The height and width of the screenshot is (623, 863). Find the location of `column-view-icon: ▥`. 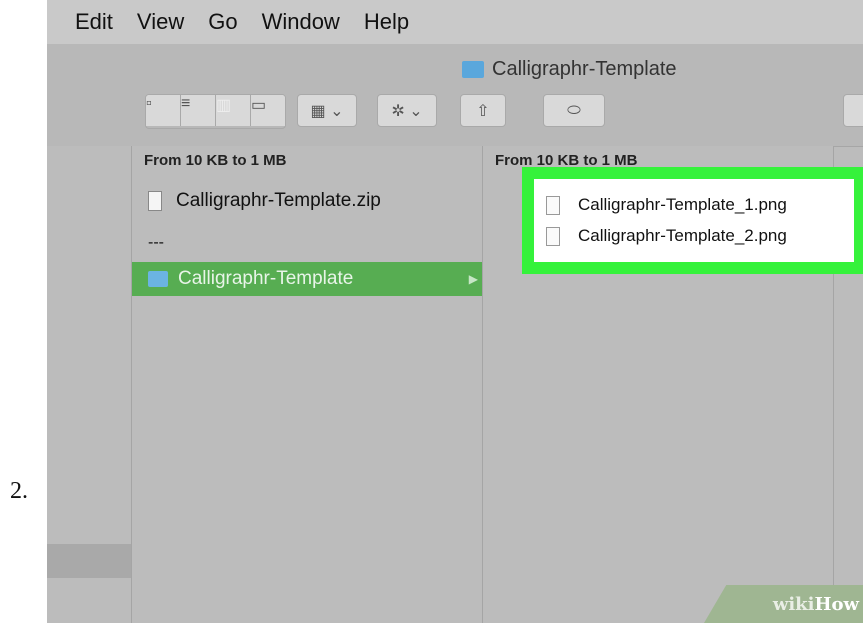

column-view-icon: ▥ is located at coordinates (233, 110).